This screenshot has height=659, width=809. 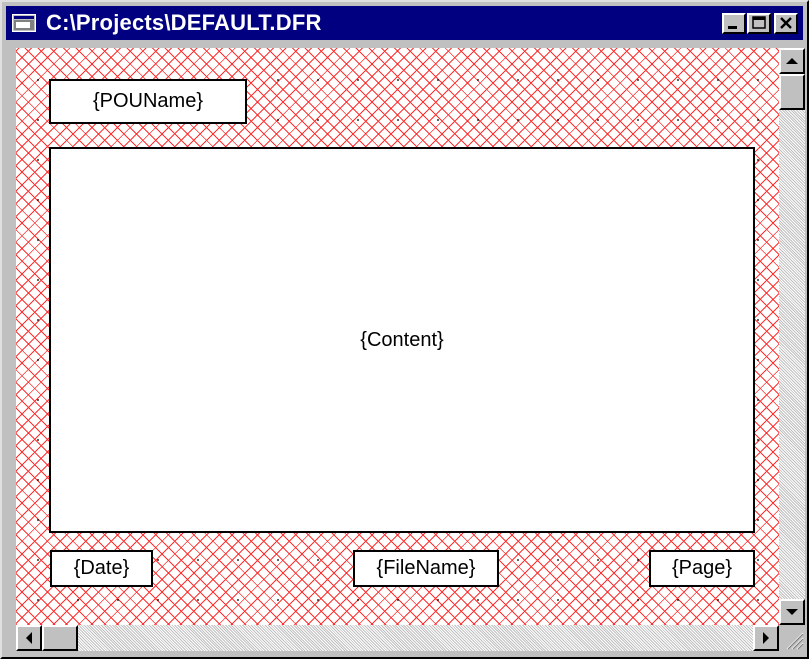 I want to click on minimize-button, so click(x=734, y=23).